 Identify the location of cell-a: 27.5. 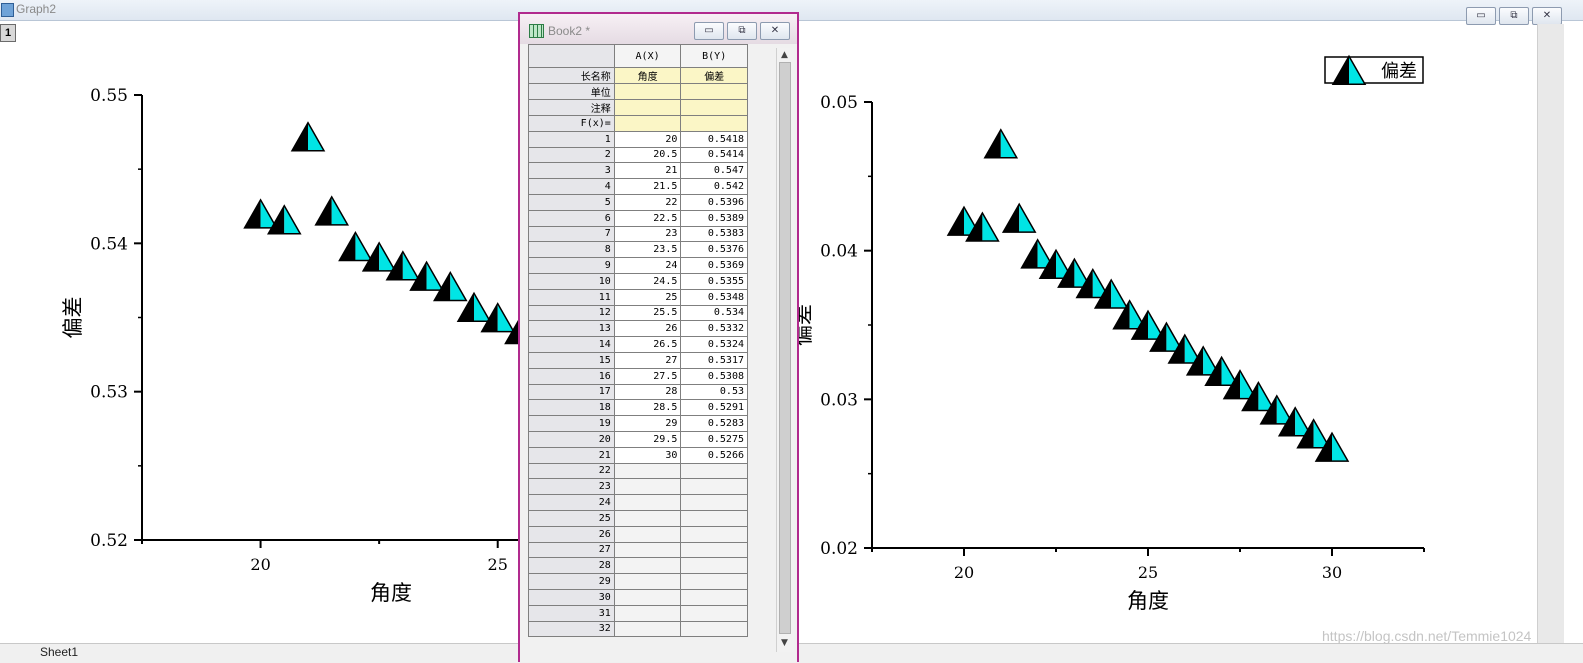
(647, 376).